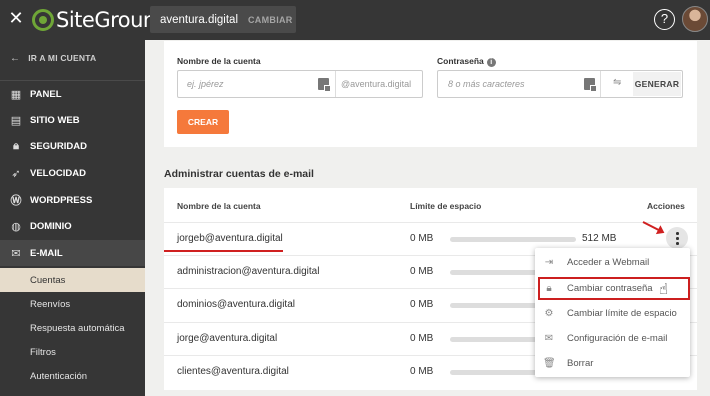 Image resolution: width=710 pixels, height=396 pixels. I want to click on sidebar-subitem-autoresponder: Respuesta automática, so click(72, 328).